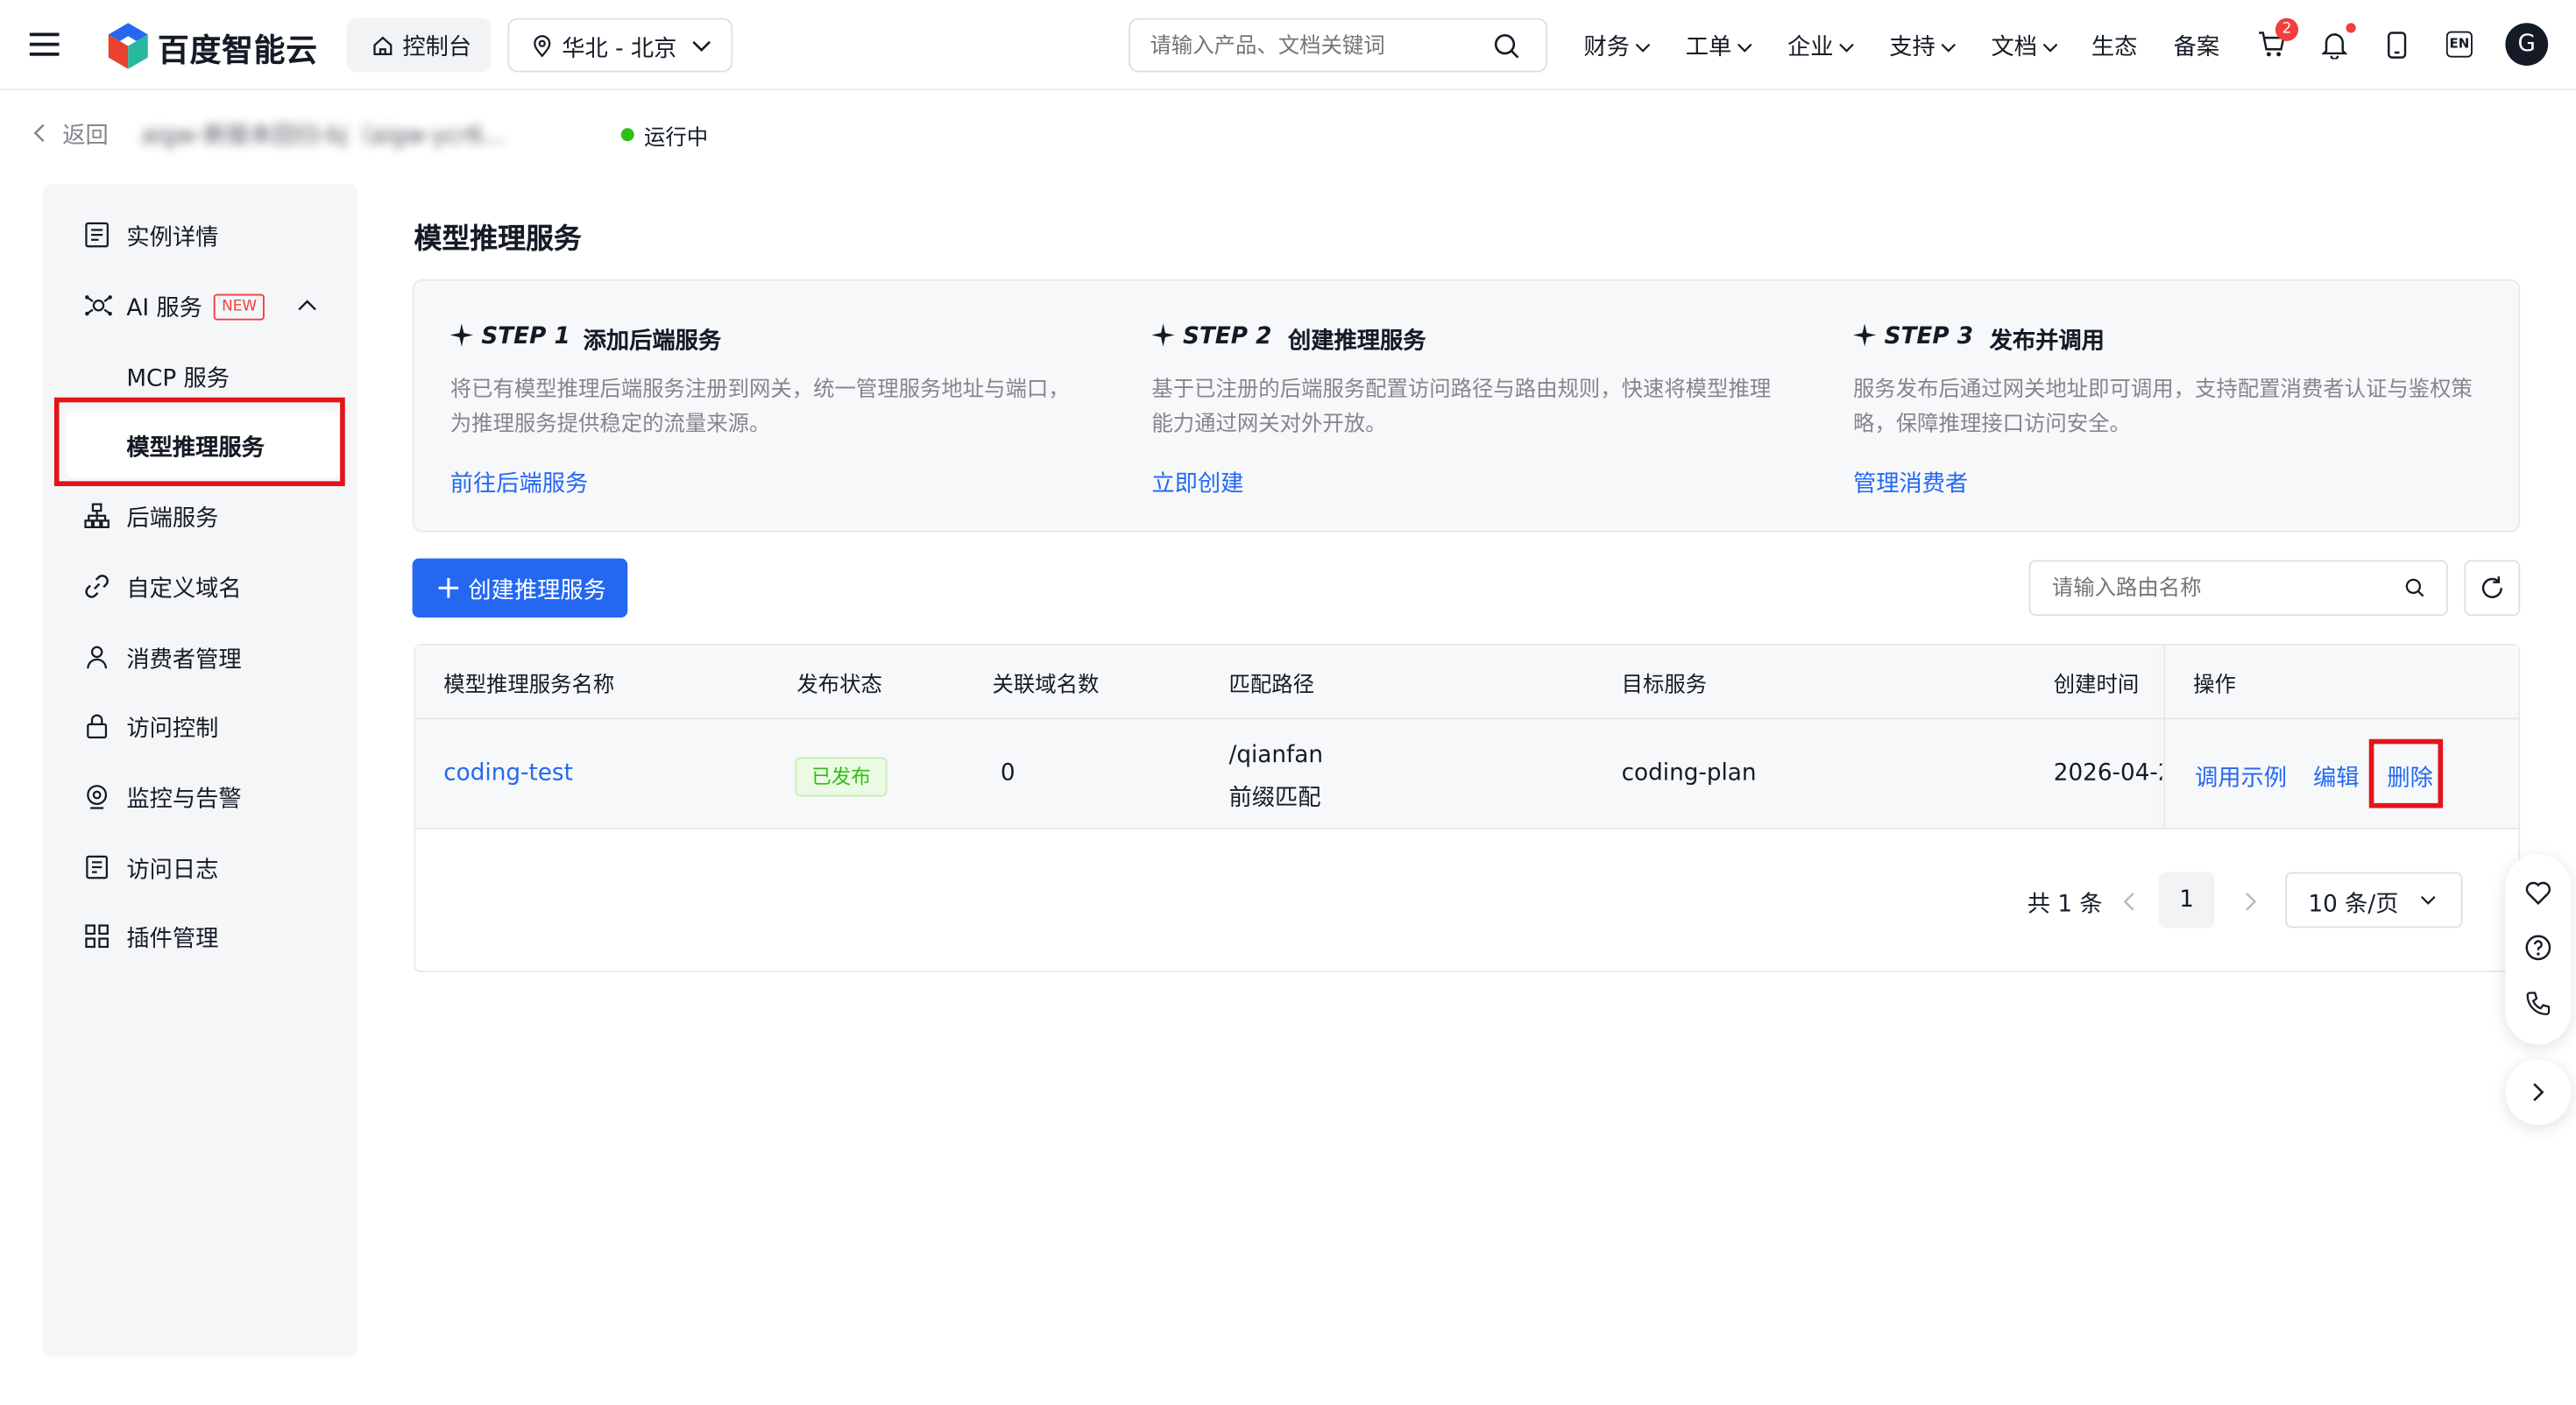  Describe the element at coordinates (437, 47) in the screenshot. I see `console-label: 控制台` at that location.